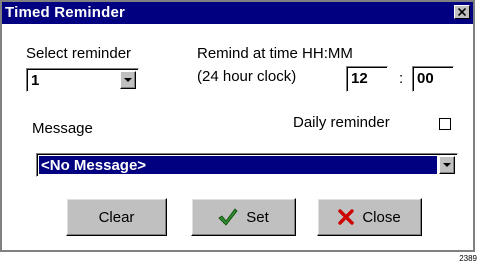 The image size is (479, 267). What do you see at coordinates (468, 258) in the screenshot?
I see `figure-number: 2389` at bounding box center [468, 258].